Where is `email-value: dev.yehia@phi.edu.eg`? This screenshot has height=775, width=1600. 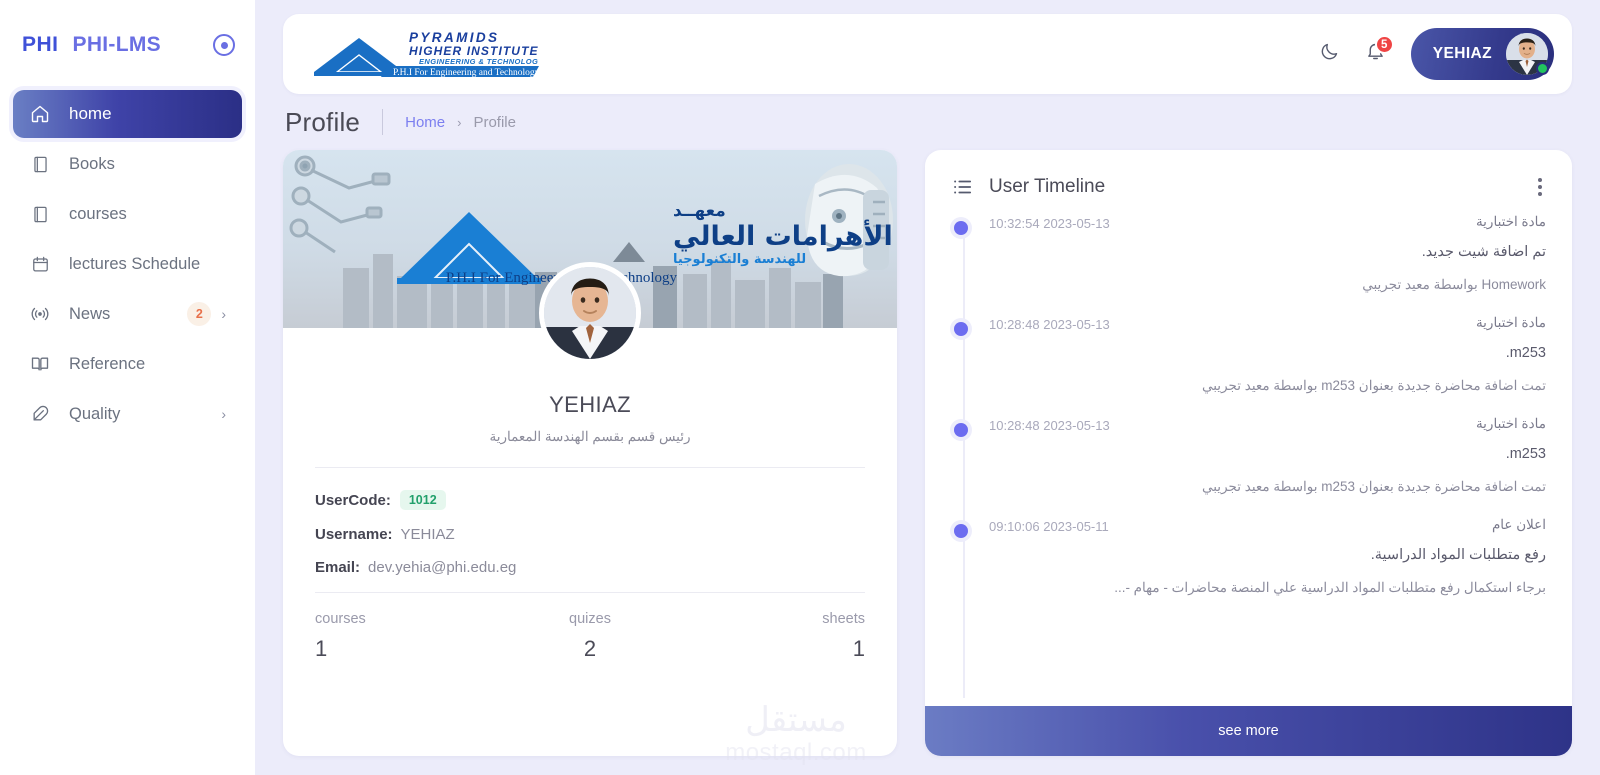 email-value: dev.yehia@phi.edu.eg is located at coordinates (442, 567).